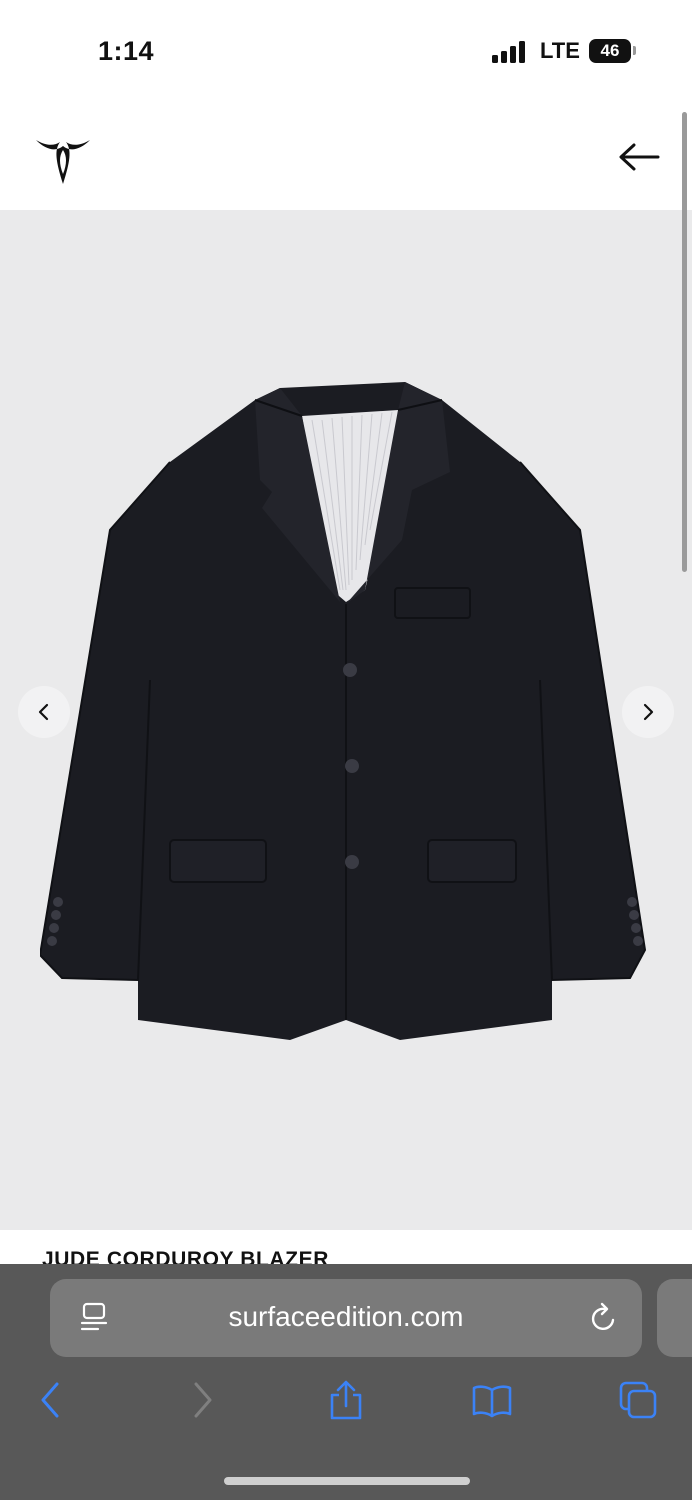  What do you see at coordinates (346, 1400) in the screenshot?
I see `share-icon` at bounding box center [346, 1400].